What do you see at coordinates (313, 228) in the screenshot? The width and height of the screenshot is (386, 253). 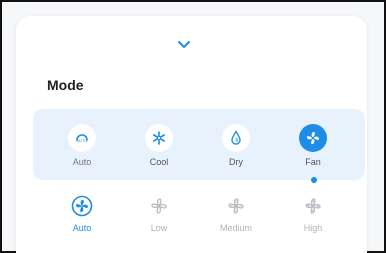 I see `fan-speed-label-high: High` at bounding box center [313, 228].